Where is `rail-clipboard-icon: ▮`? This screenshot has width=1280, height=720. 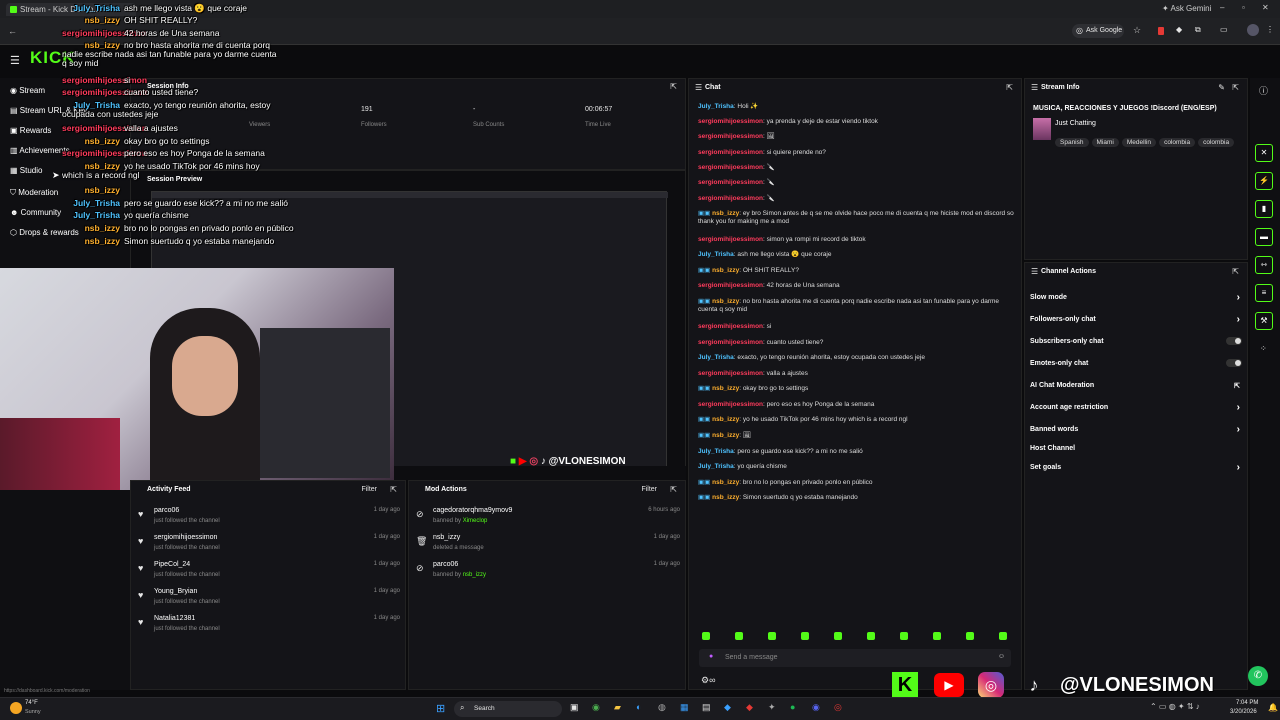 rail-clipboard-icon: ▮ is located at coordinates (1264, 209).